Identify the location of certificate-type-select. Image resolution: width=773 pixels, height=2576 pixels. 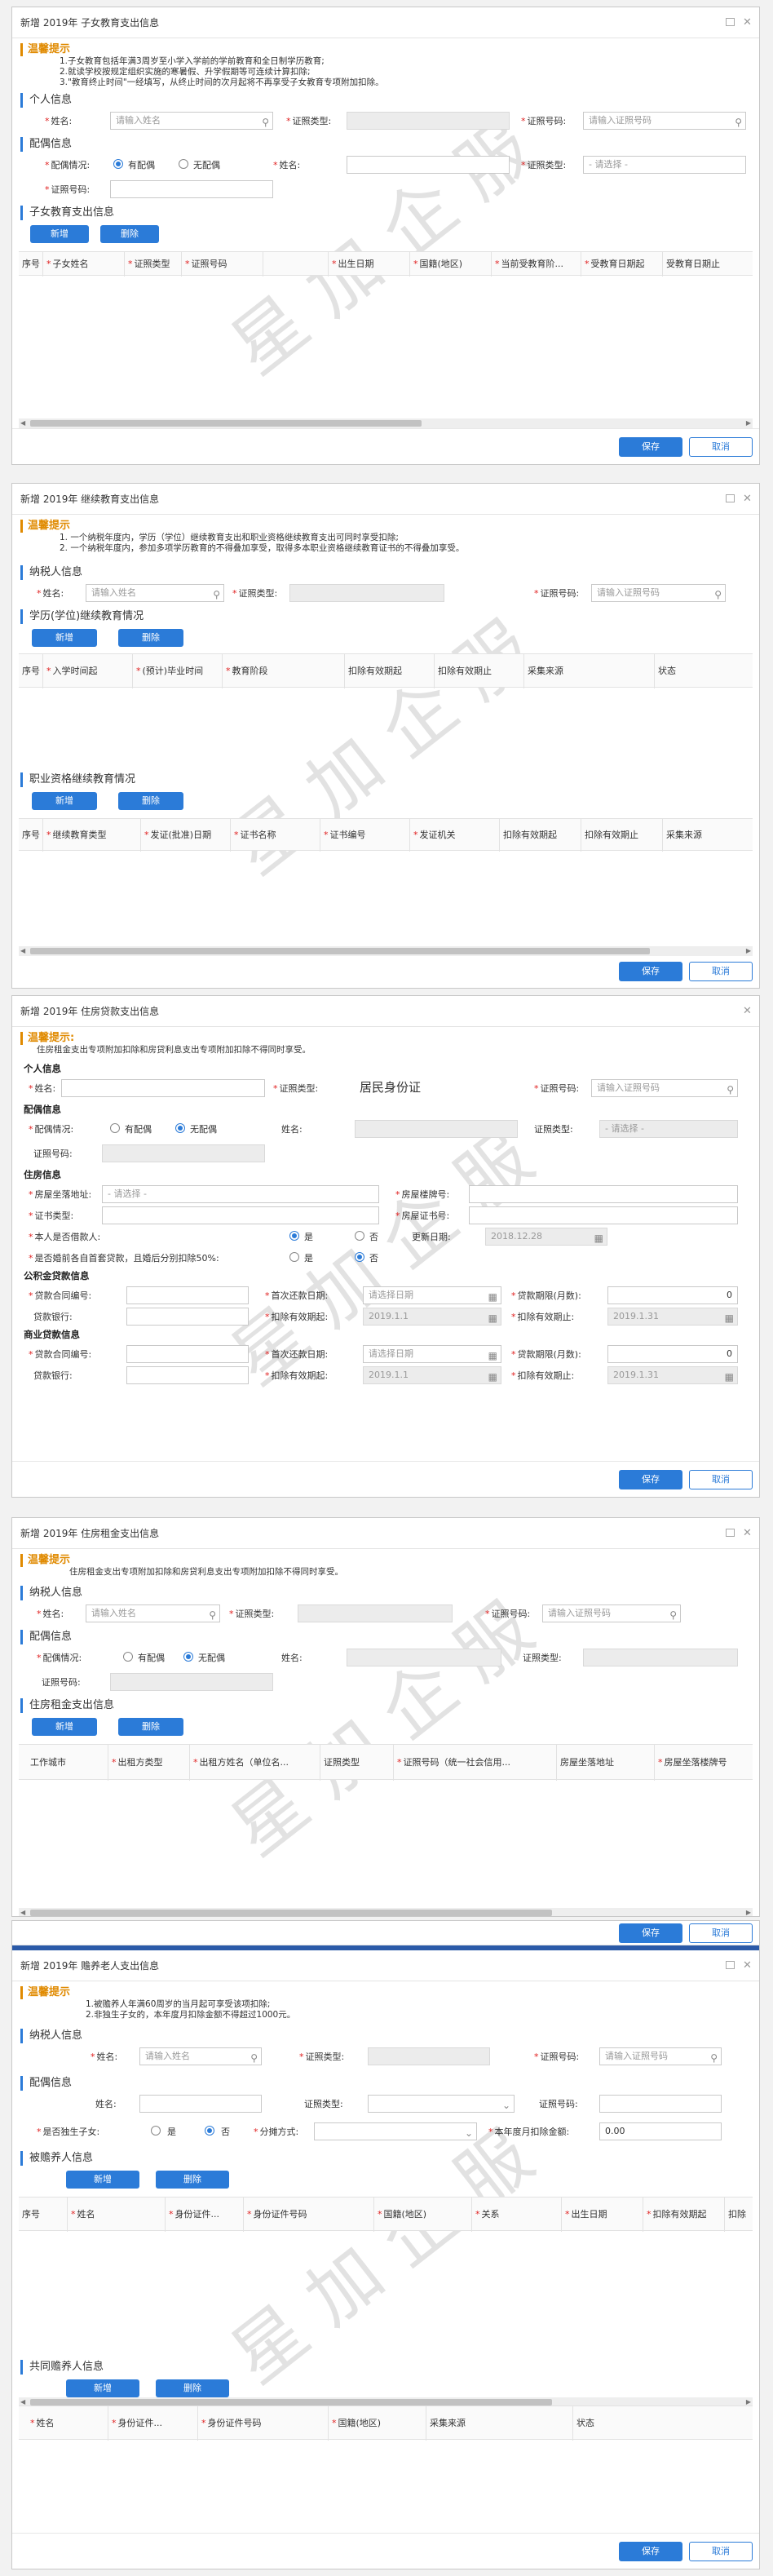
(240, 1215).